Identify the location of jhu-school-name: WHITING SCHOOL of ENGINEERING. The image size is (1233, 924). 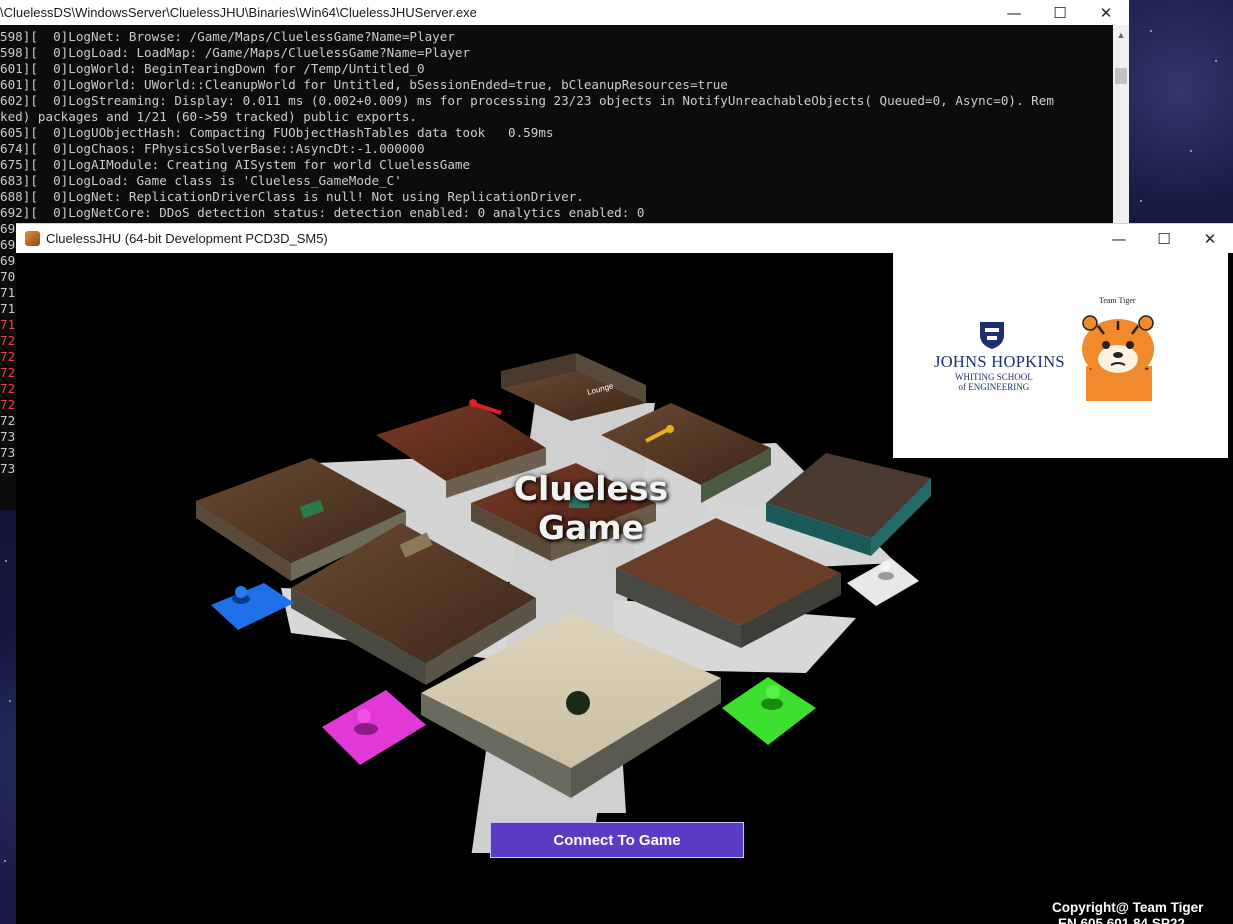
(994, 382).